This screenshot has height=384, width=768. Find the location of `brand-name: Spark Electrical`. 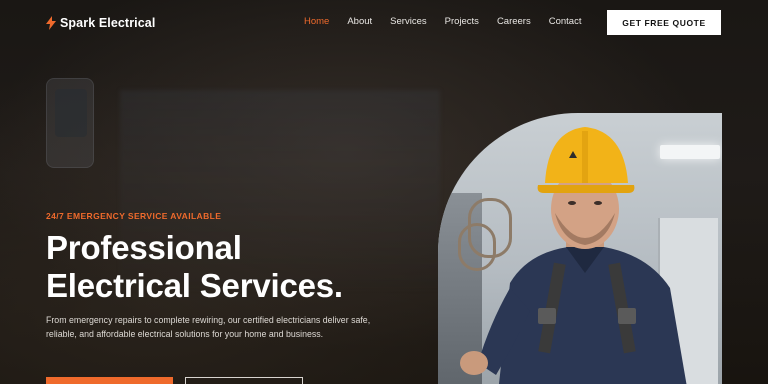

brand-name: Spark Electrical is located at coordinates (108, 23).